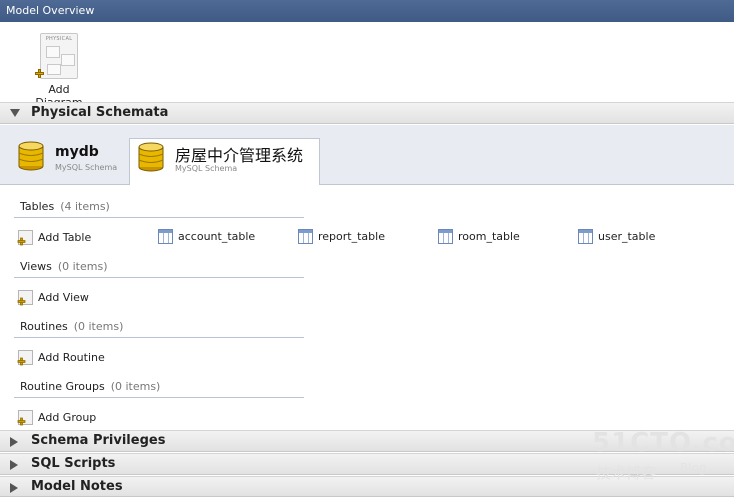 This screenshot has height=497, width=734. What do you see at coordinates (77, 486) in the screenshot?
I see `model-notes-title: Model Notes` at bounding box center [77, 486].